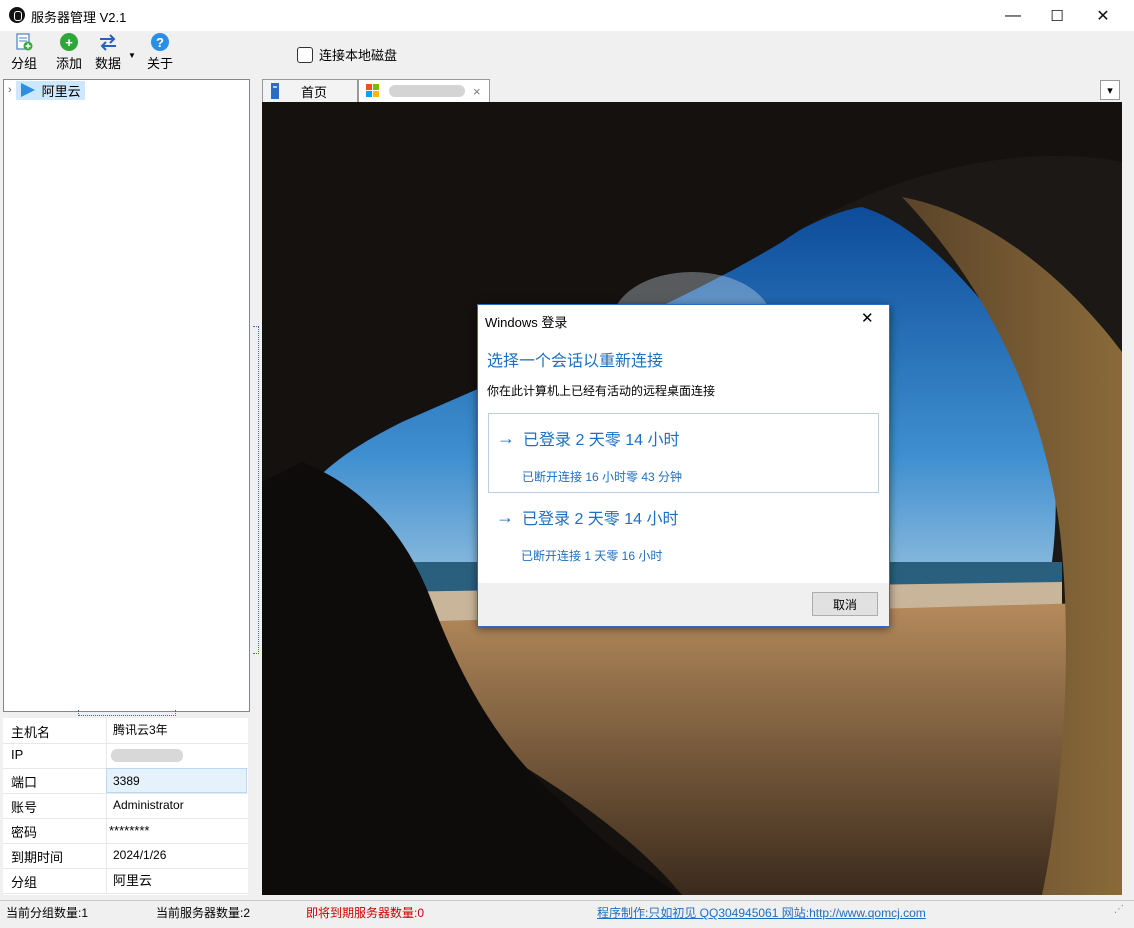  Describe the element at coordinates (27, 90) in the screenshot. I see `play-arrow-icon` at that location.